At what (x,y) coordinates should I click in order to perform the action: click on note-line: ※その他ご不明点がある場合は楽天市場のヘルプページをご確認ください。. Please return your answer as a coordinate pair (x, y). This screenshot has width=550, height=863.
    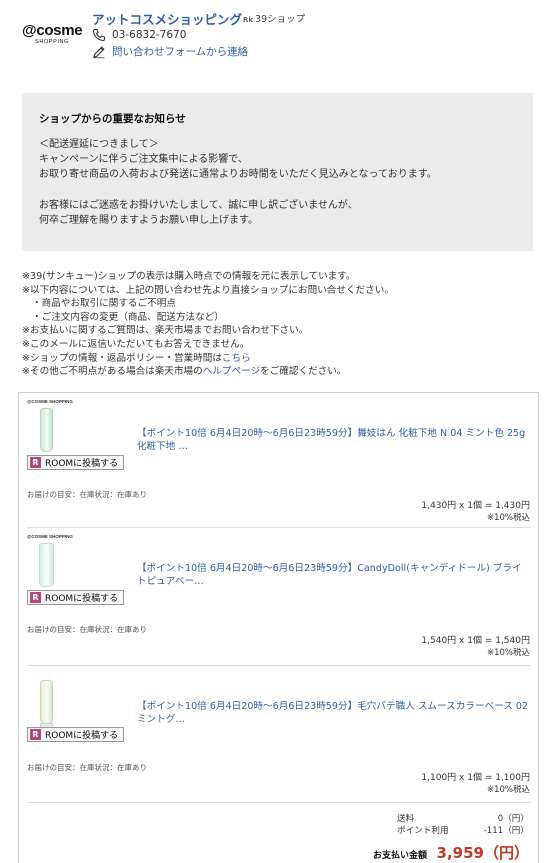
    Looking at the image, I should click on (282, 372).